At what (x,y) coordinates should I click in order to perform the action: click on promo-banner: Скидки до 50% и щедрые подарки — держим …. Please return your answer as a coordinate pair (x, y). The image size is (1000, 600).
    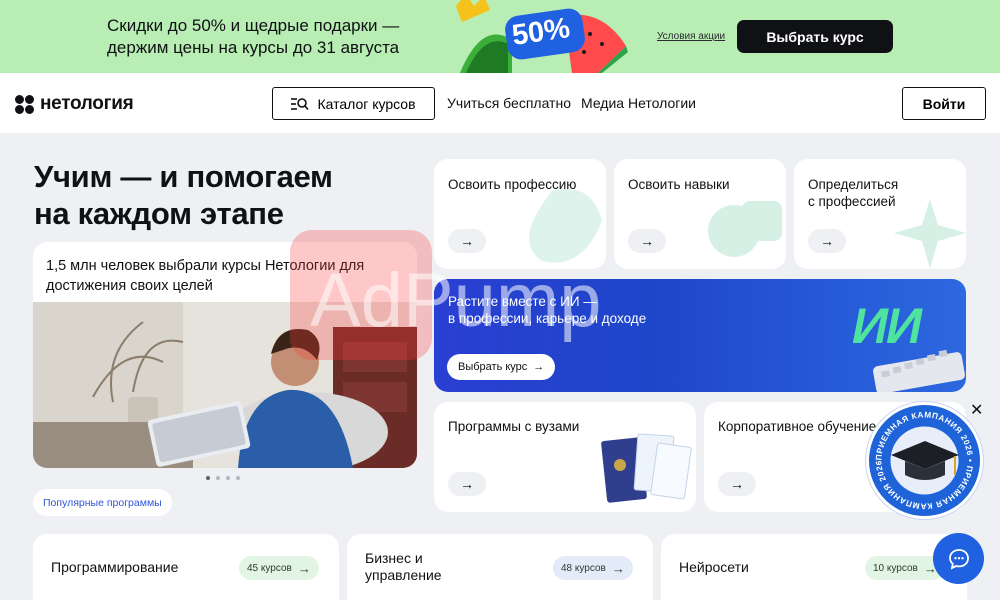
    Looking at the image, I should click on (500, 36).